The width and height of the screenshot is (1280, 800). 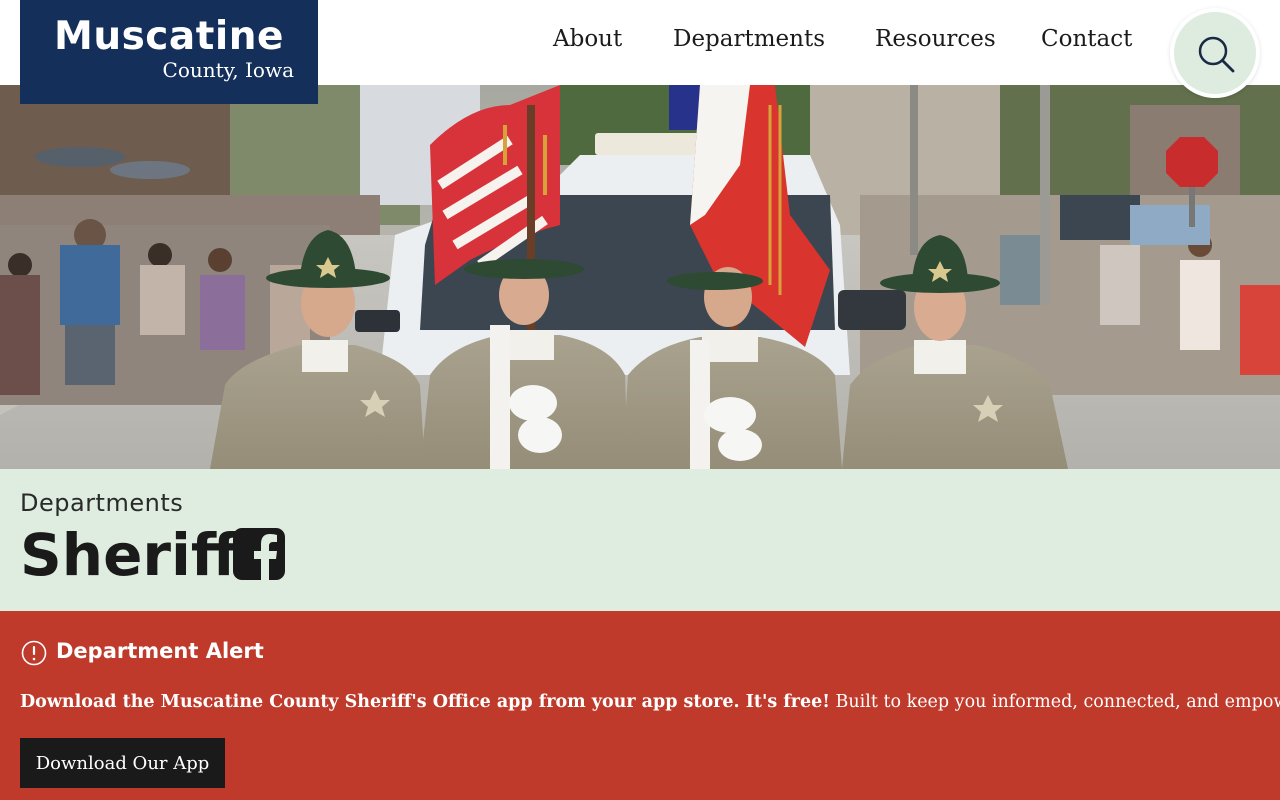 What do you see at coordinates (749, 39) in the screenshot?
I see `nav-departments-link: Departments` at bounding box center [749, 39].